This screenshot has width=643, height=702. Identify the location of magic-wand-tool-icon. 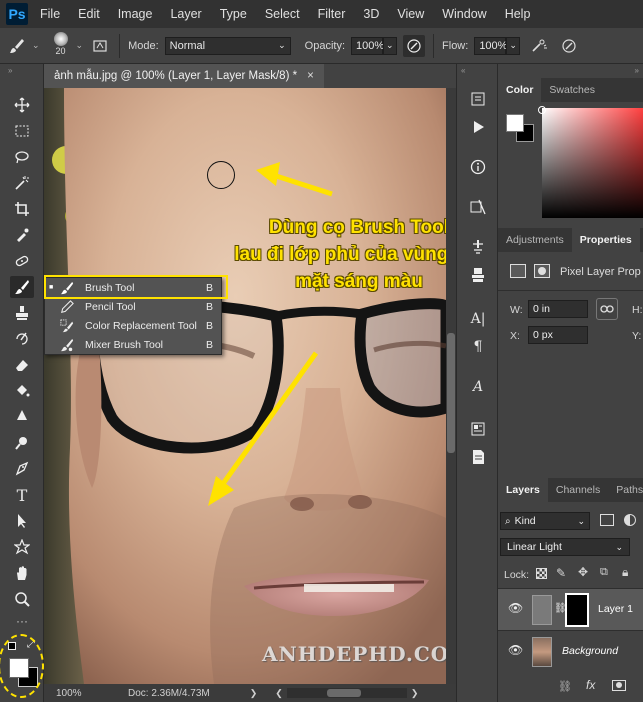
(22, 183).